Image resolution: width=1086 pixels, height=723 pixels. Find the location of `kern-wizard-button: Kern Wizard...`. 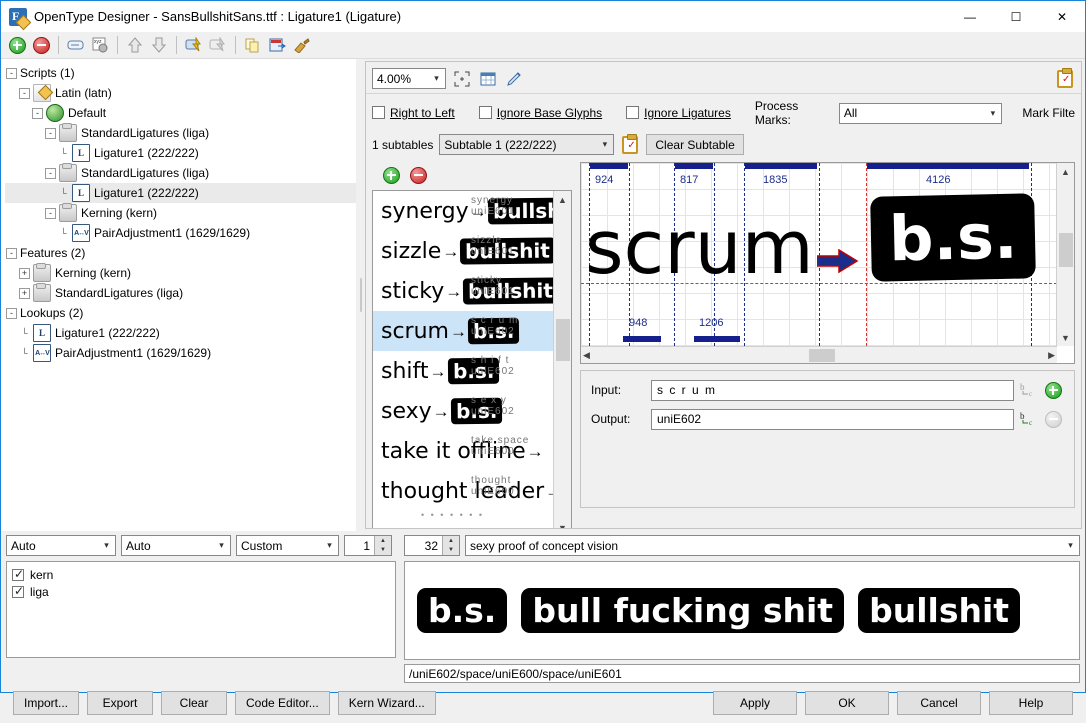

kern-wizard-button: Kern Wizard... is located at coordinates (386, 703).